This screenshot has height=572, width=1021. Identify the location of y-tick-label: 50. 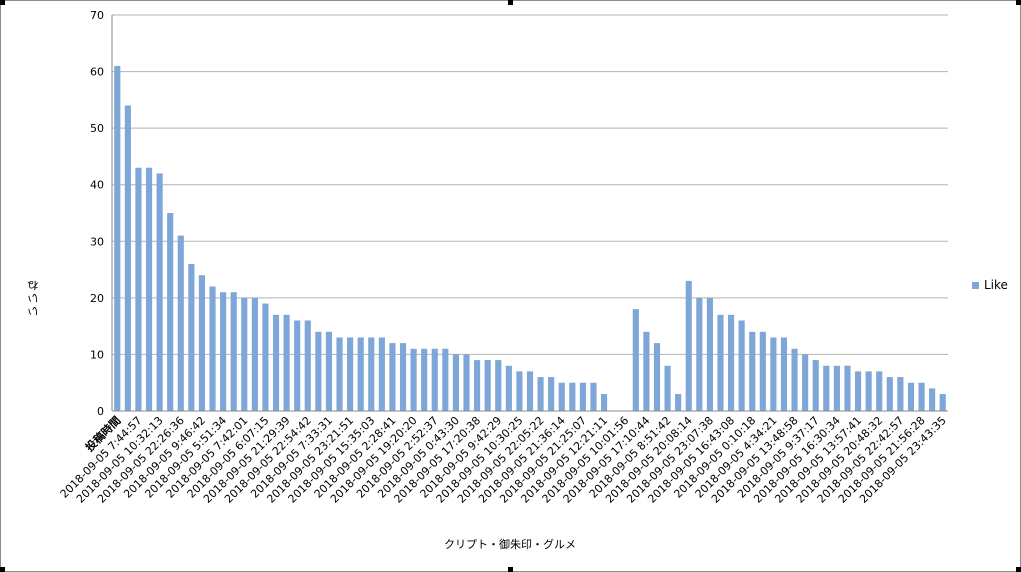
(97, 128).